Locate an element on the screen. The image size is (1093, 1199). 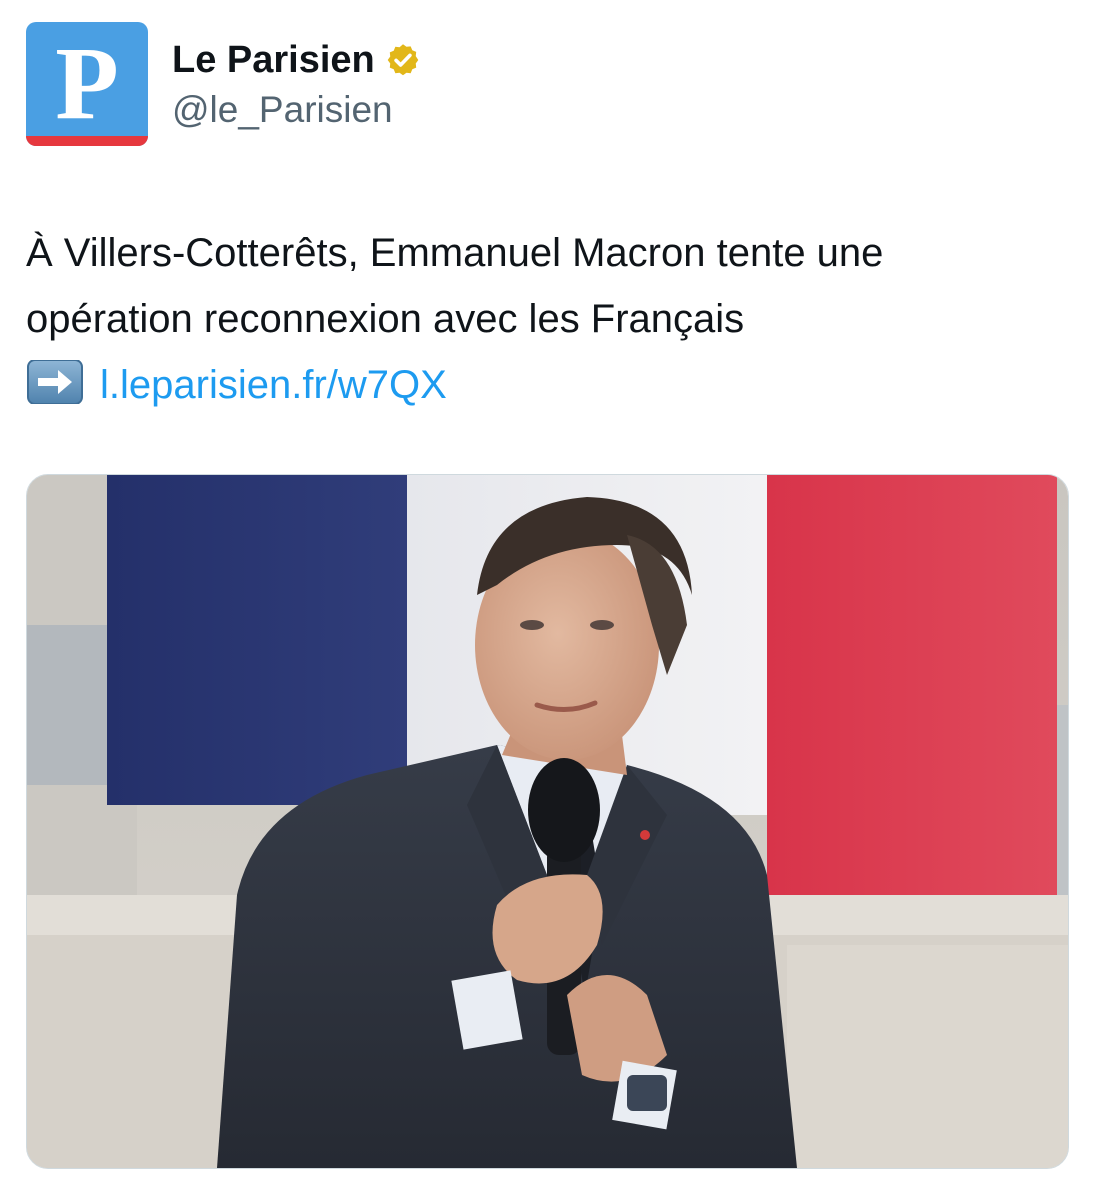
display-name: Le Parisien is located at coordinates (273, 60).